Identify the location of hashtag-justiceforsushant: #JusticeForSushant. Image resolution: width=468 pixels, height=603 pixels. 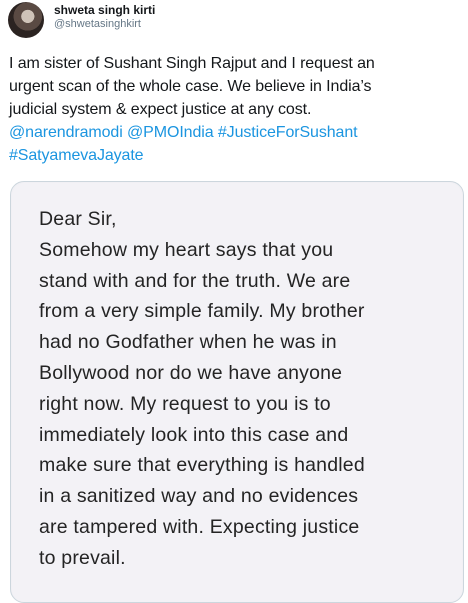
(288, 132).